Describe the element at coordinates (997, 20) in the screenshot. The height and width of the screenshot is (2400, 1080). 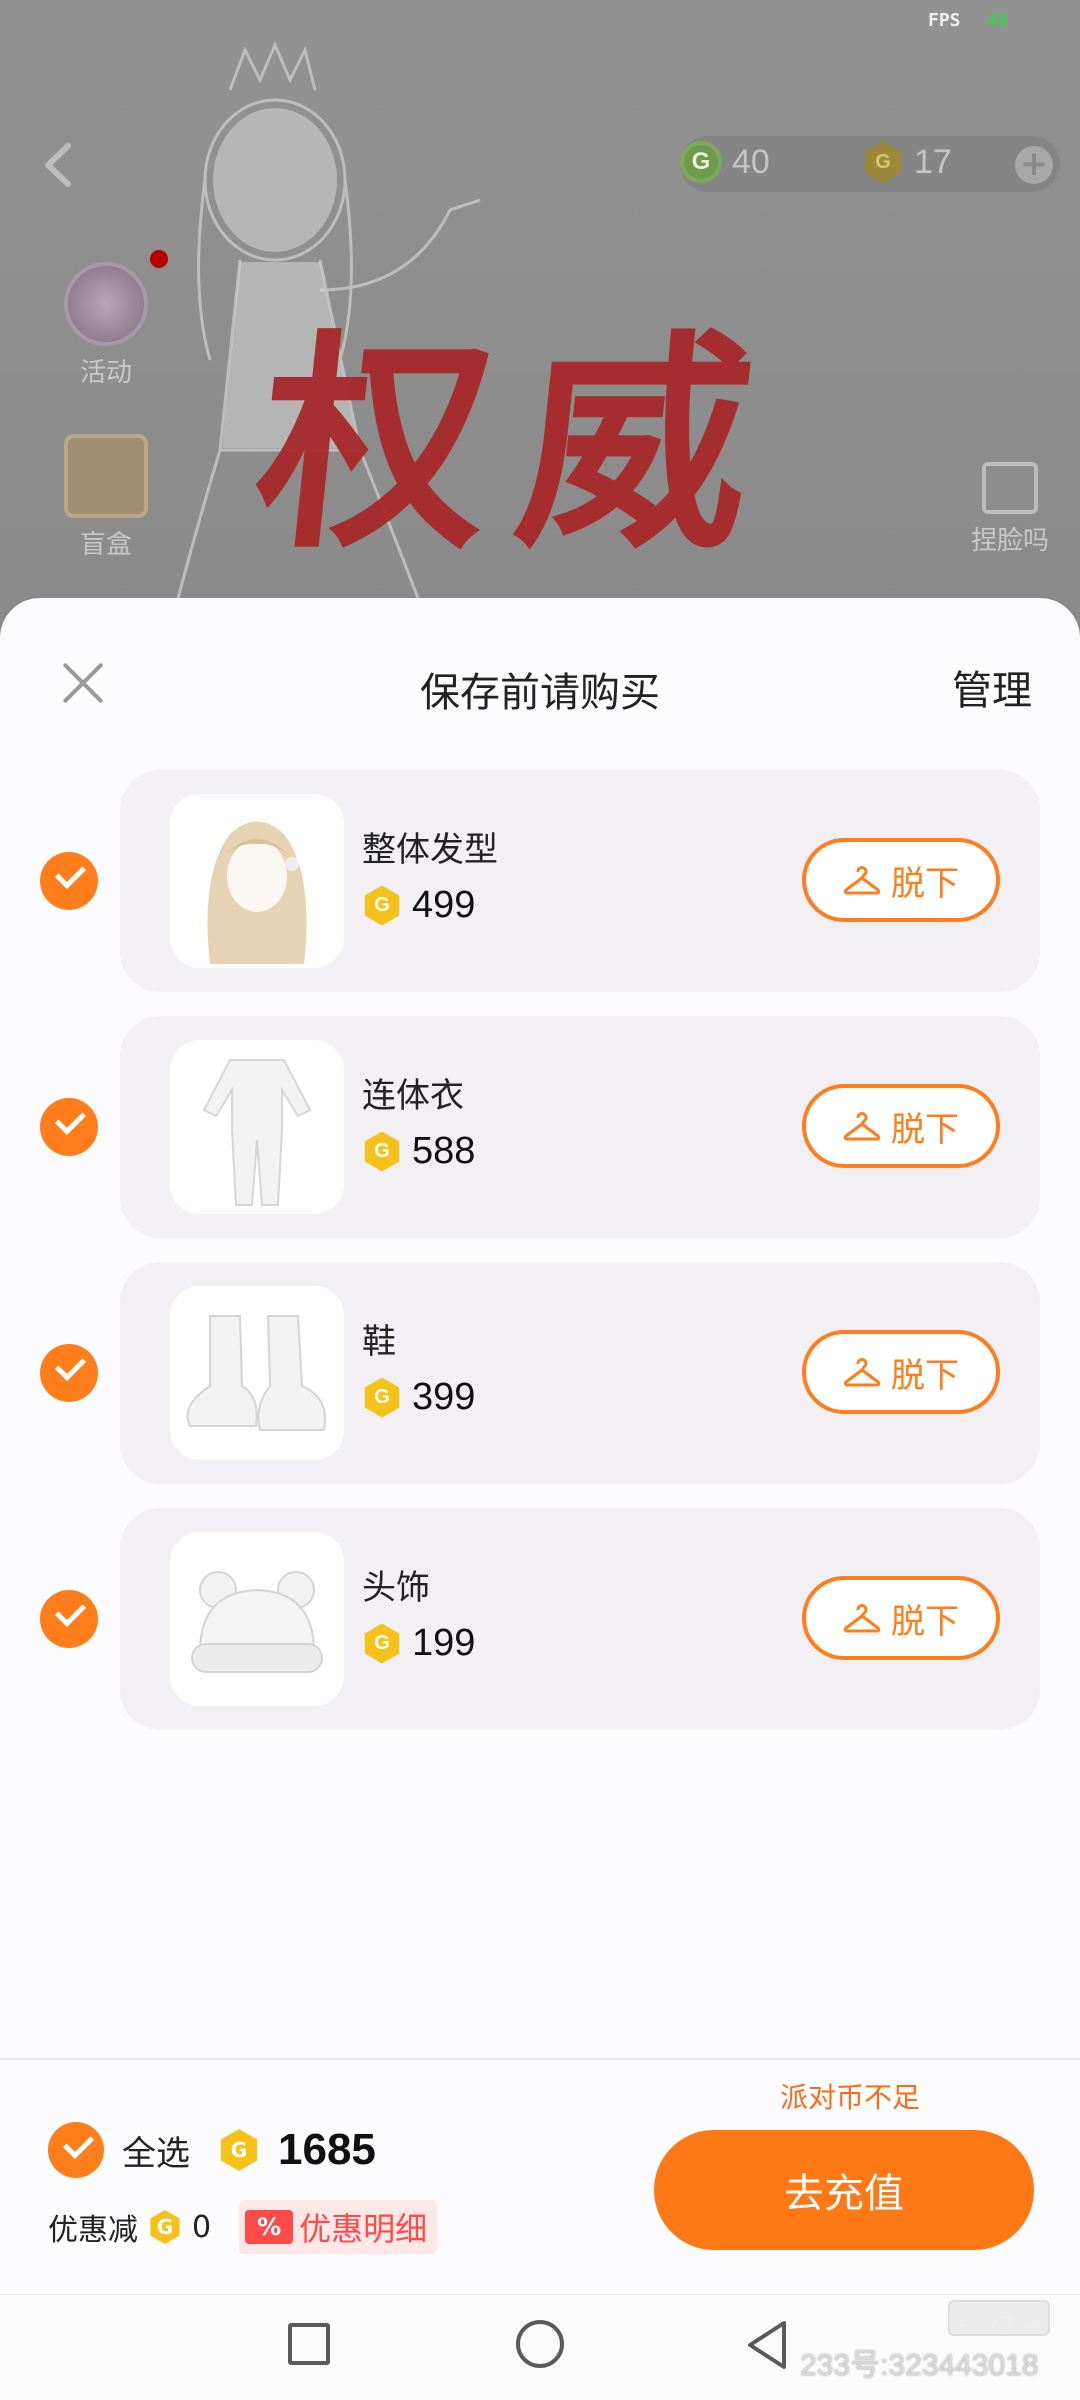
I see `fps-value: 49` at that location.